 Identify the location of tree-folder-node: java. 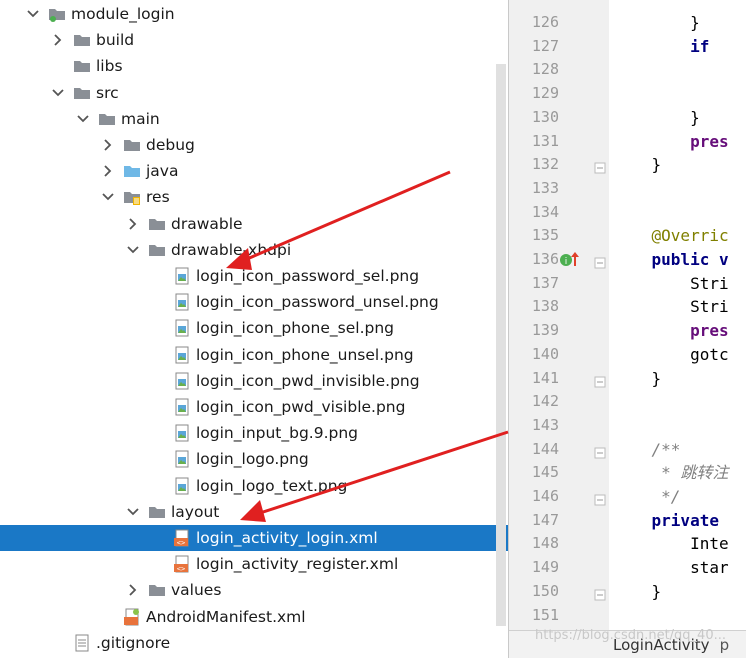
(254, 171).